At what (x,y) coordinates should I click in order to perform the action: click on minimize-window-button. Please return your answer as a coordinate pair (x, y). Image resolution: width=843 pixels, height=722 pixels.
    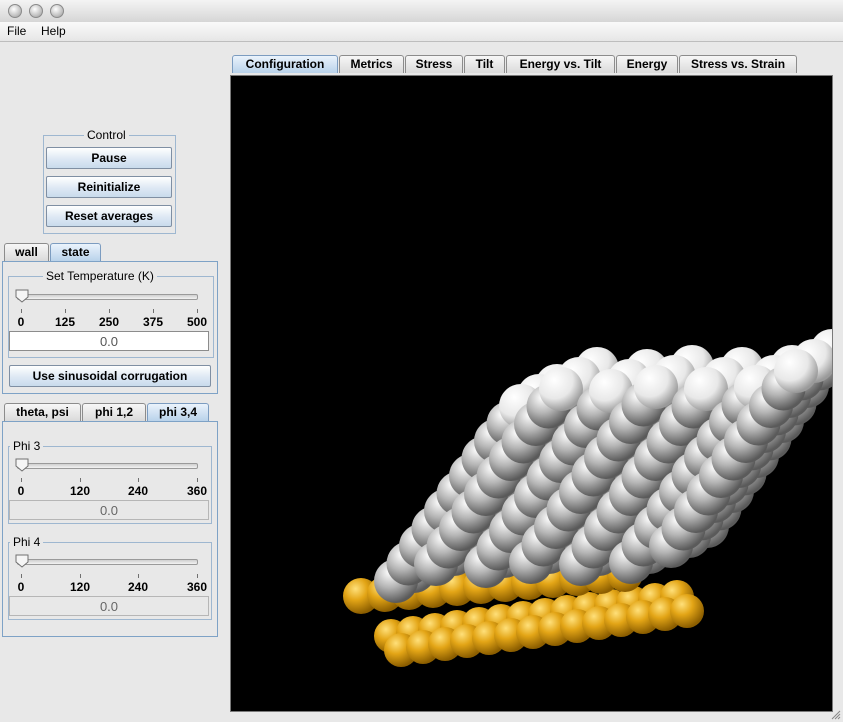
    Looking at the image, I should click on (36, 11).